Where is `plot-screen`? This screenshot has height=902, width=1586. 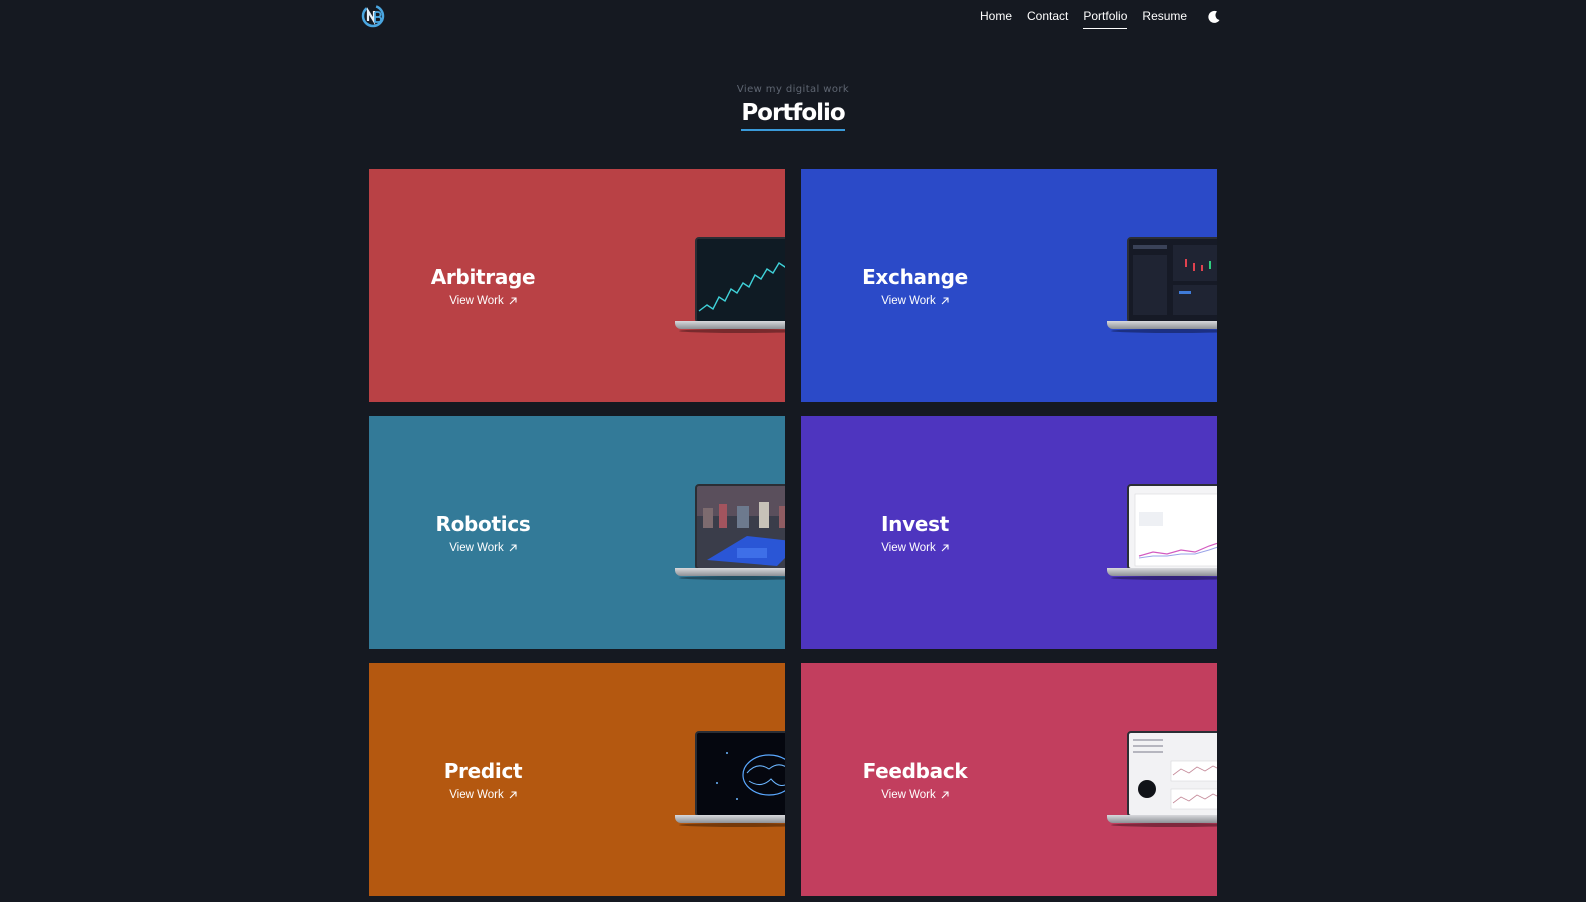
plot-screen is located at coordinates (1173, 527).